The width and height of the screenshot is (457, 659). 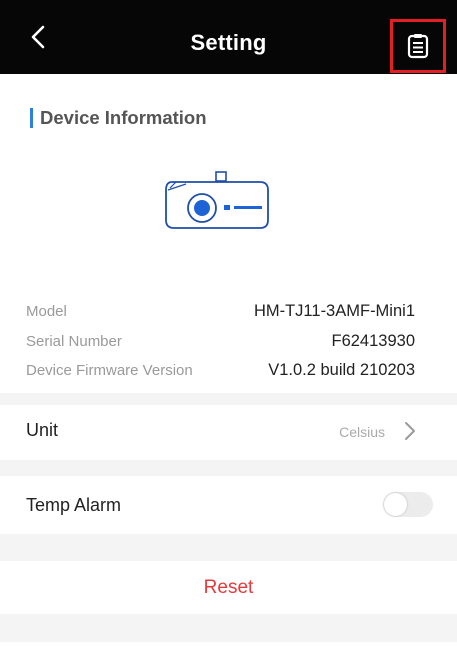 What do you see at coordinates (118, 118) in the screenshot?
I see `section-title-device-information: Device Information` at bounding box center [118, 118].